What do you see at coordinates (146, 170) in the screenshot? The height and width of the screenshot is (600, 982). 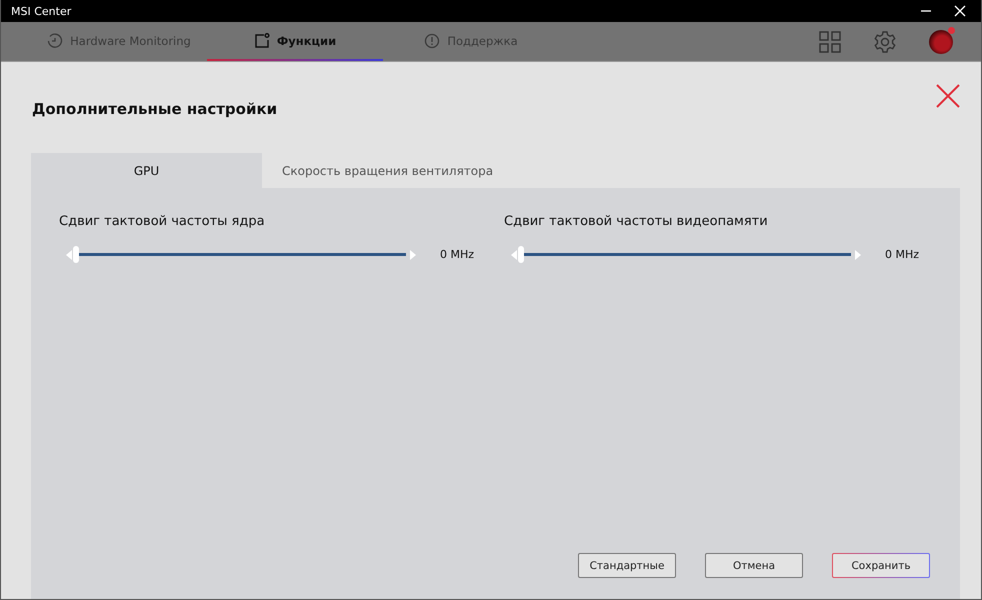 I see `tab: GPU` at bounding box center [146, 170].